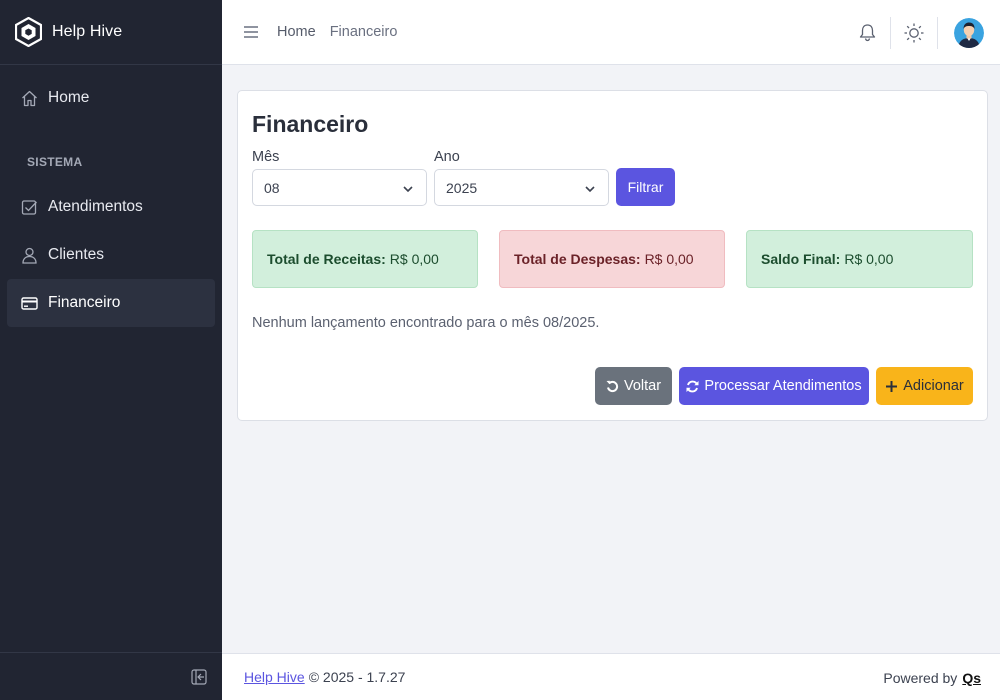 The image size is (1000, 700). Describe the element at coordinates (363, 32) in the screenshot. I see `breadcrumb-current: Financeiro` at that location.